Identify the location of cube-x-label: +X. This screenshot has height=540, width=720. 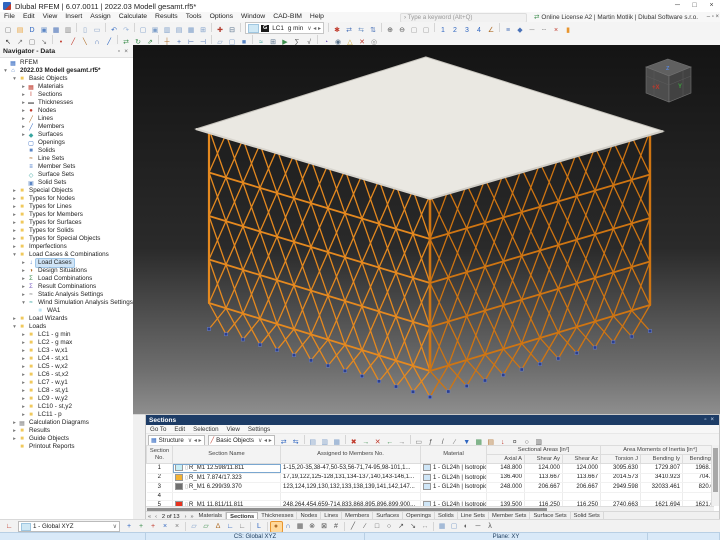
(656, 88).